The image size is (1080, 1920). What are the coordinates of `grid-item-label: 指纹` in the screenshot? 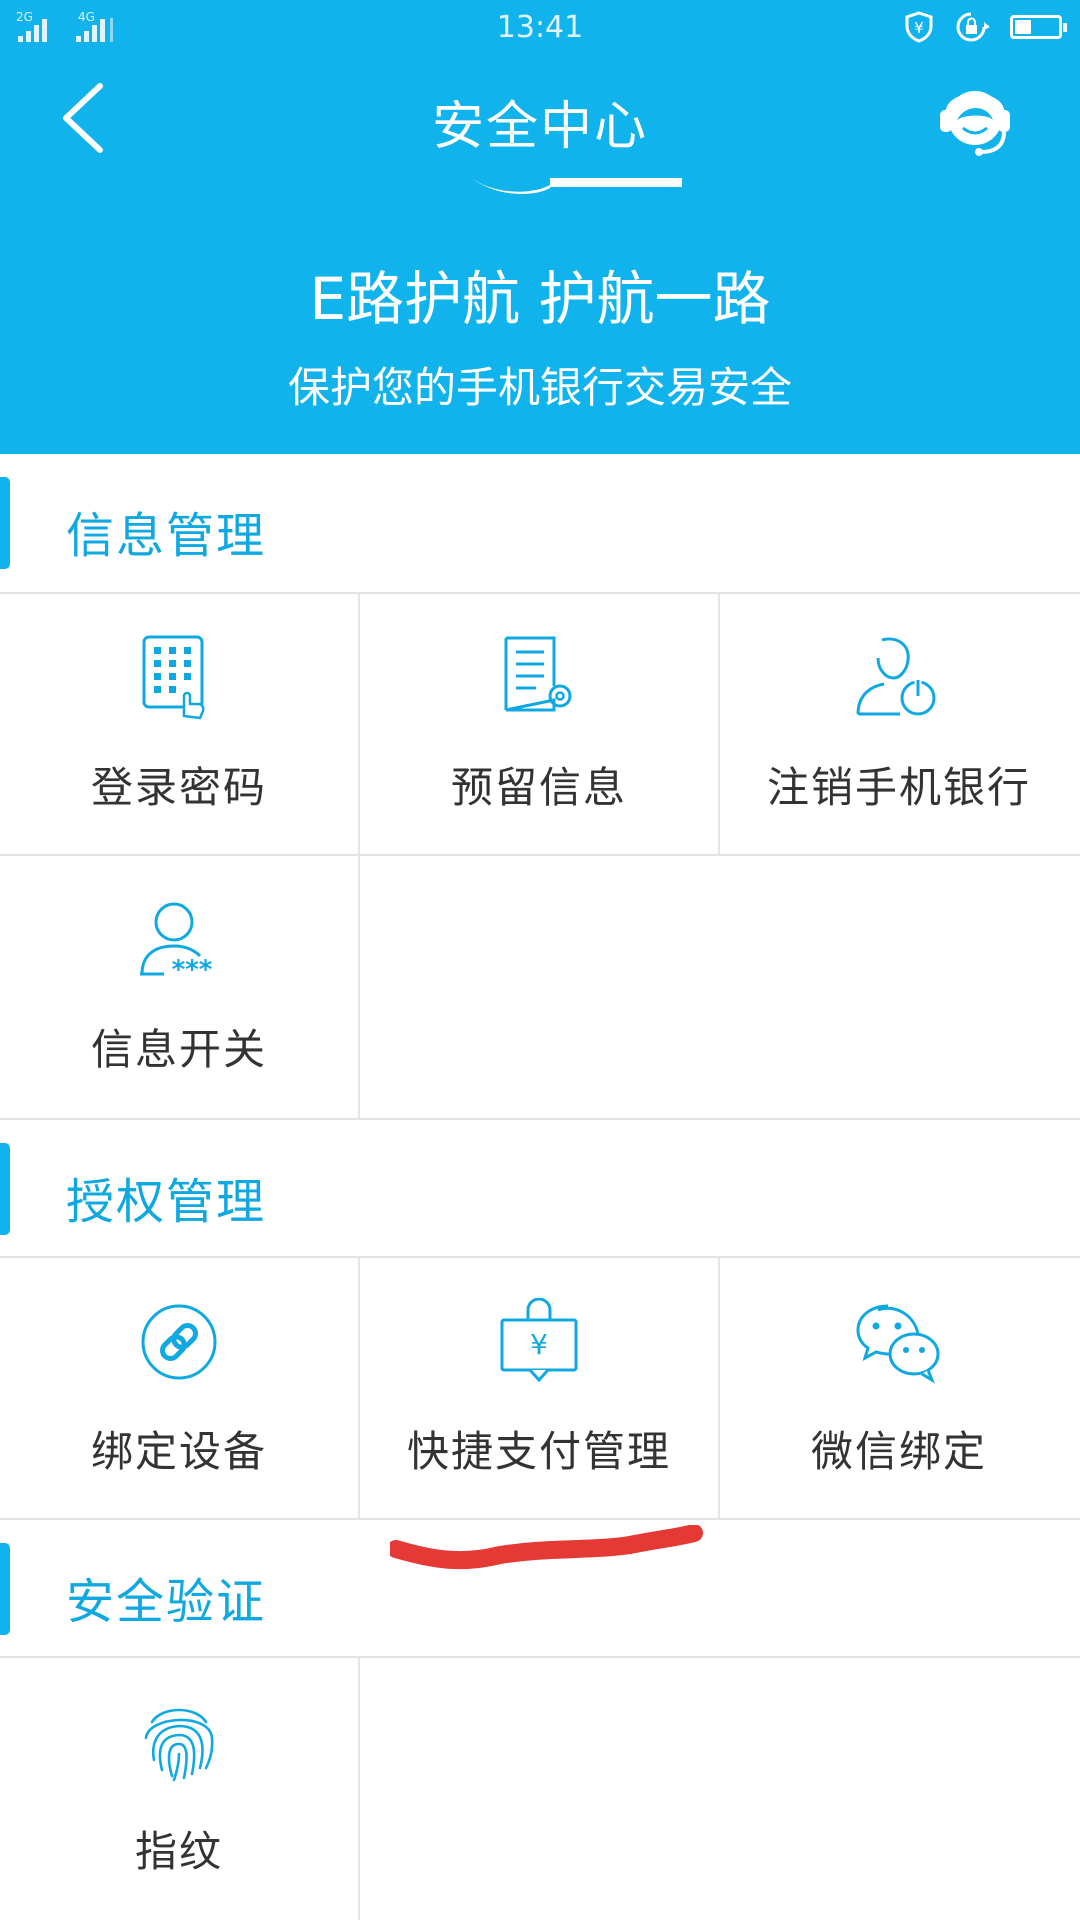 It's located at (178, 1851).